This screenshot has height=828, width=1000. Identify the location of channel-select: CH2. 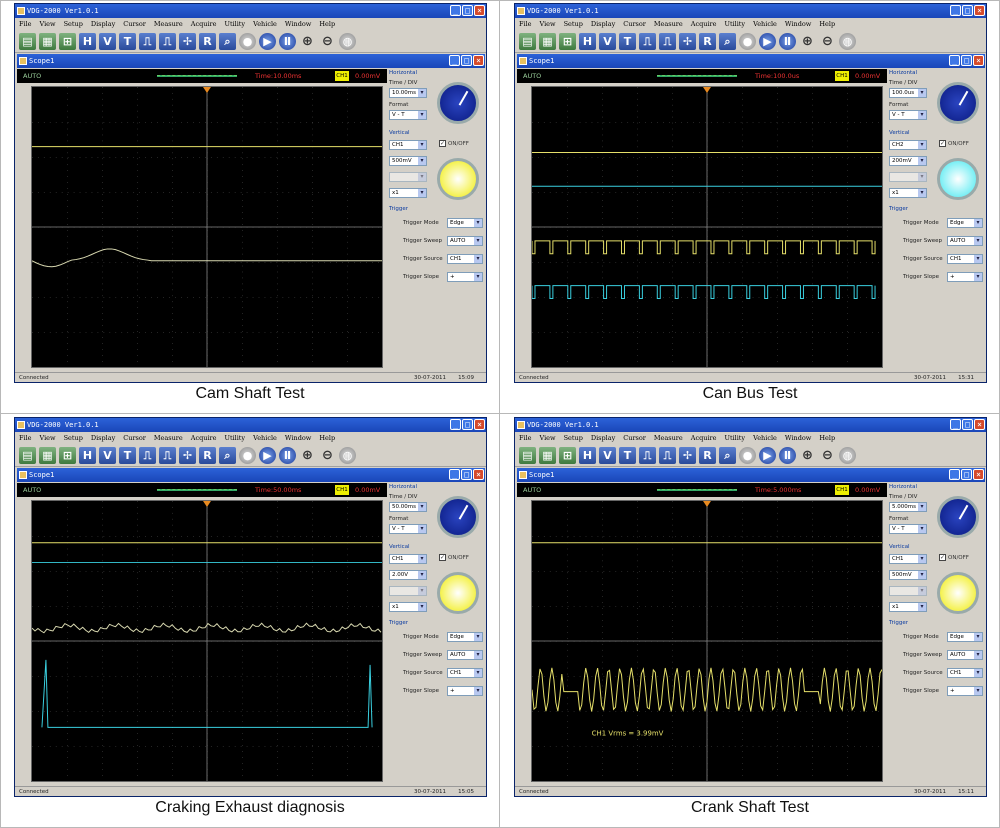
(908, 145).